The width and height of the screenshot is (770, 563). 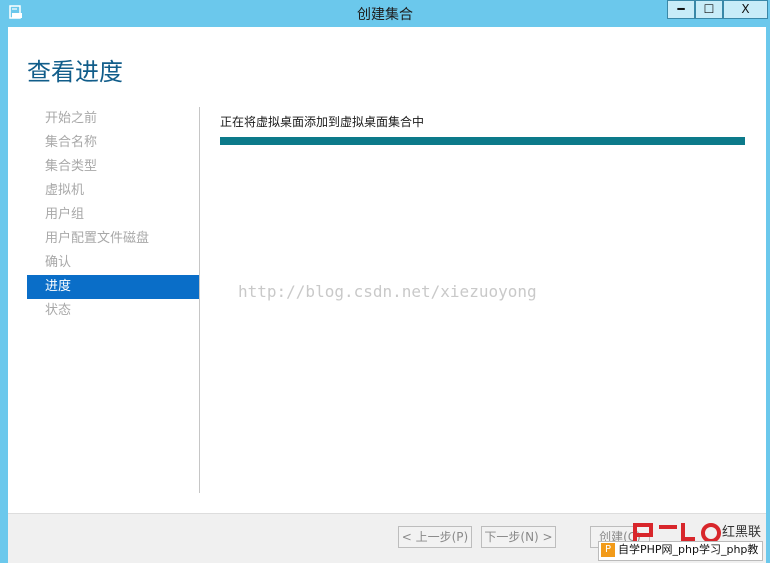 What do you see at coordinates (199, 300) in the screenshot?
I see `nav-divider` at bounding box center [199, 300].